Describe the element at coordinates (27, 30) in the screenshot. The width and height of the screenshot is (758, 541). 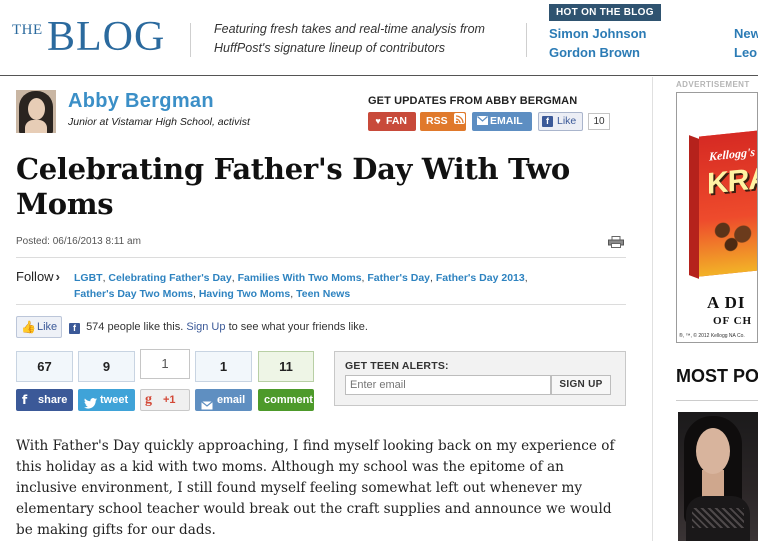
I see `logo-the: THE` at that location.